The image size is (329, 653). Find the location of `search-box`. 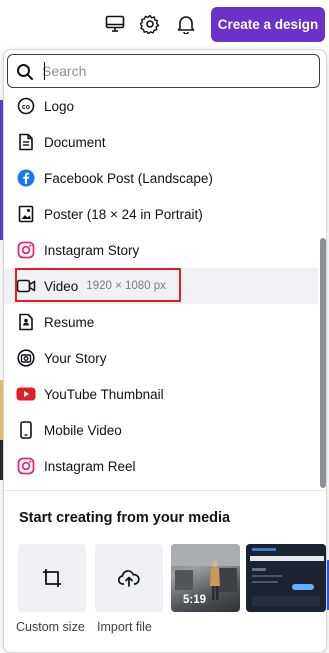

search-box is located at coordinates (163, 71).